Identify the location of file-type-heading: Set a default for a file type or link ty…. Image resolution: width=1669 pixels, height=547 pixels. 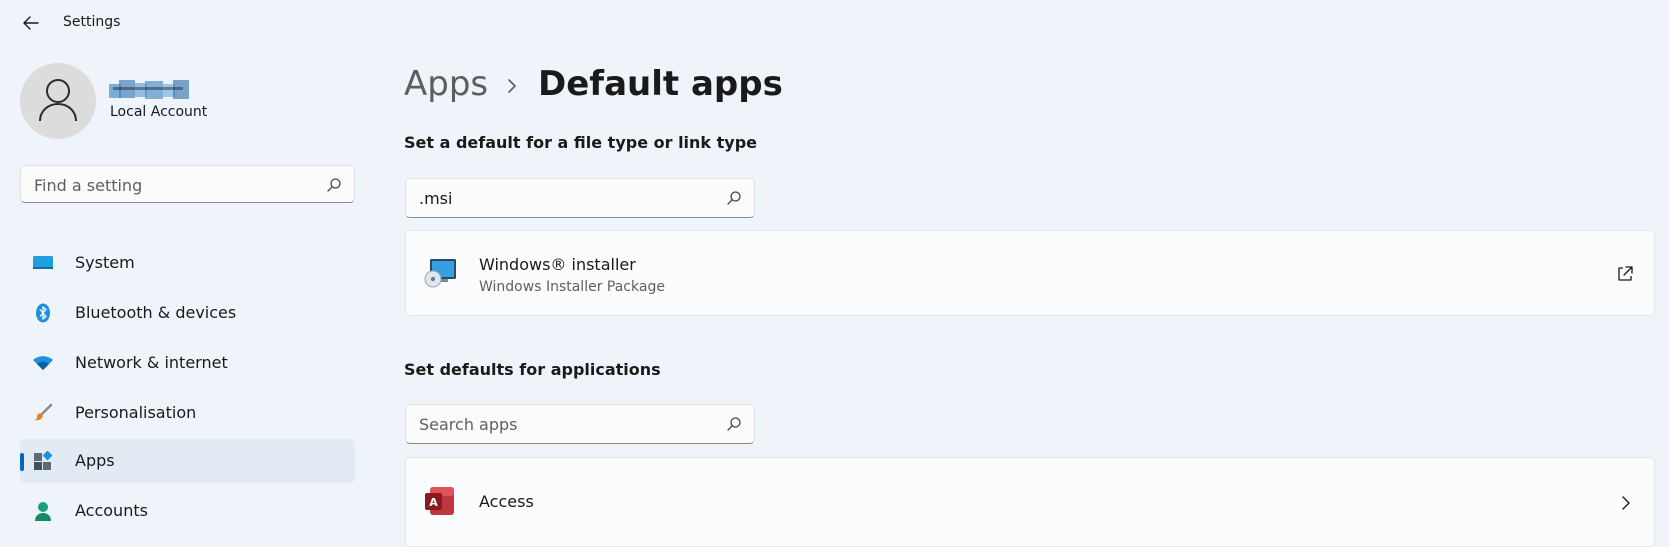
(581, 142).